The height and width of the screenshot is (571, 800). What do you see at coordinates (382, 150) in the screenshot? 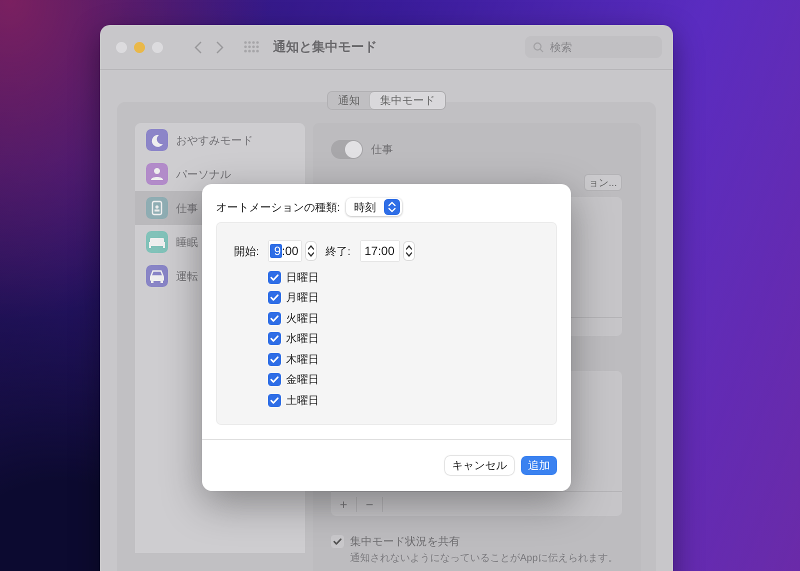
I see `toggle-label: 仕事` at bounding box center [382, 150].